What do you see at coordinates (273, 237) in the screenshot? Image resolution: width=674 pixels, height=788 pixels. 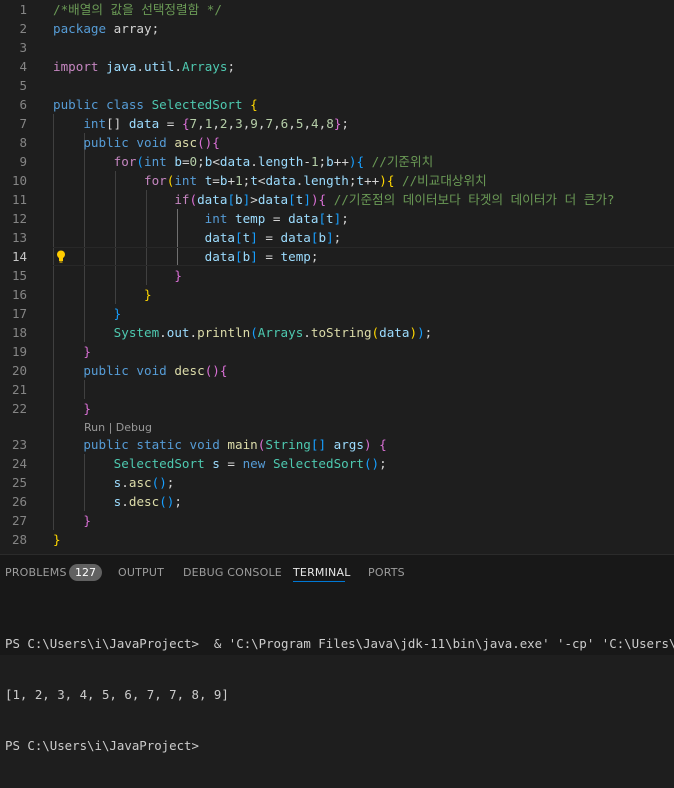 I see `code-text: data[t] = data[b];` at bounding box center [273, 237].